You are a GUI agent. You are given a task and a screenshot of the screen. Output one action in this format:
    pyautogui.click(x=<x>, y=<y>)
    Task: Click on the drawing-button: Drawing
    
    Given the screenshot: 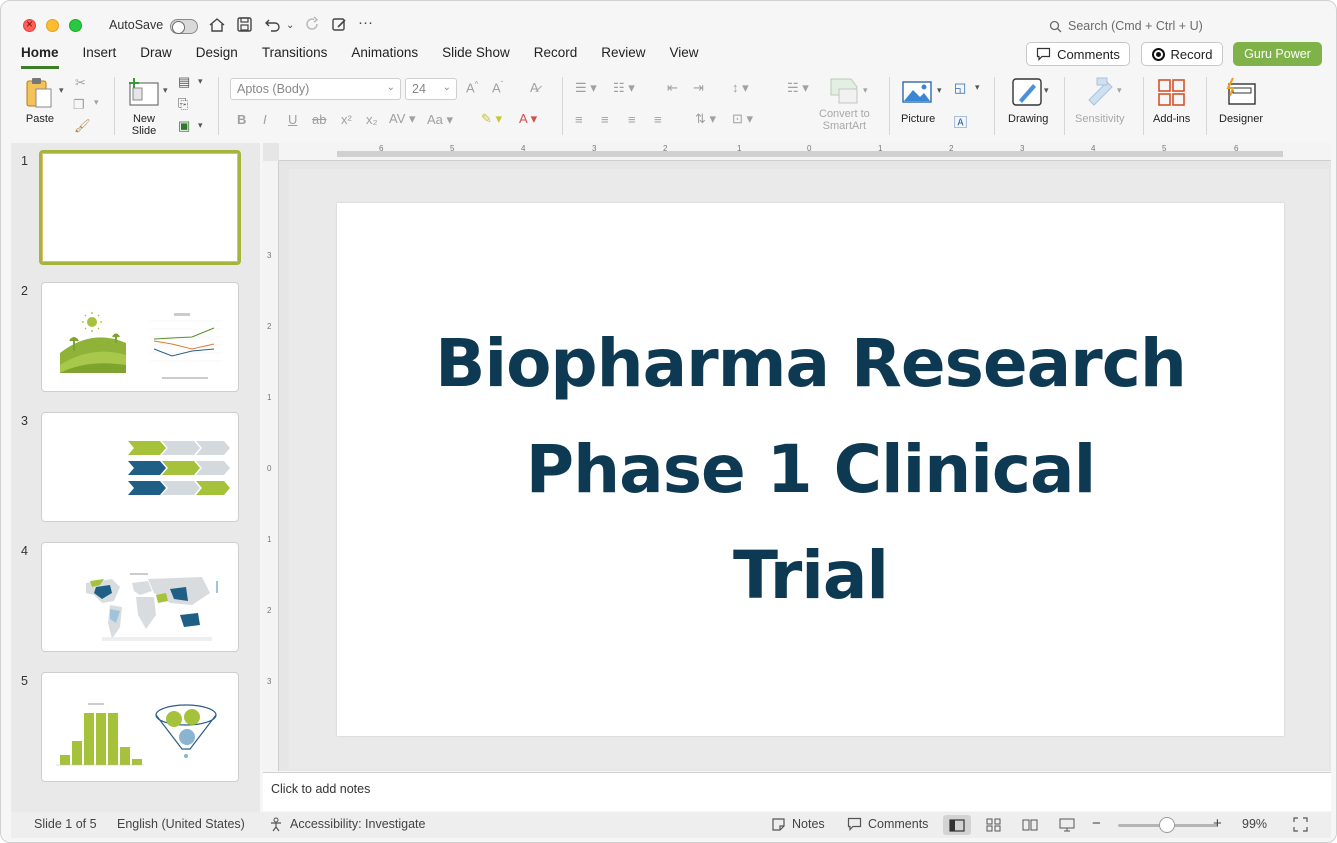 What is the action you would take?
    pyautogui.click(x=1028, y=98)
    